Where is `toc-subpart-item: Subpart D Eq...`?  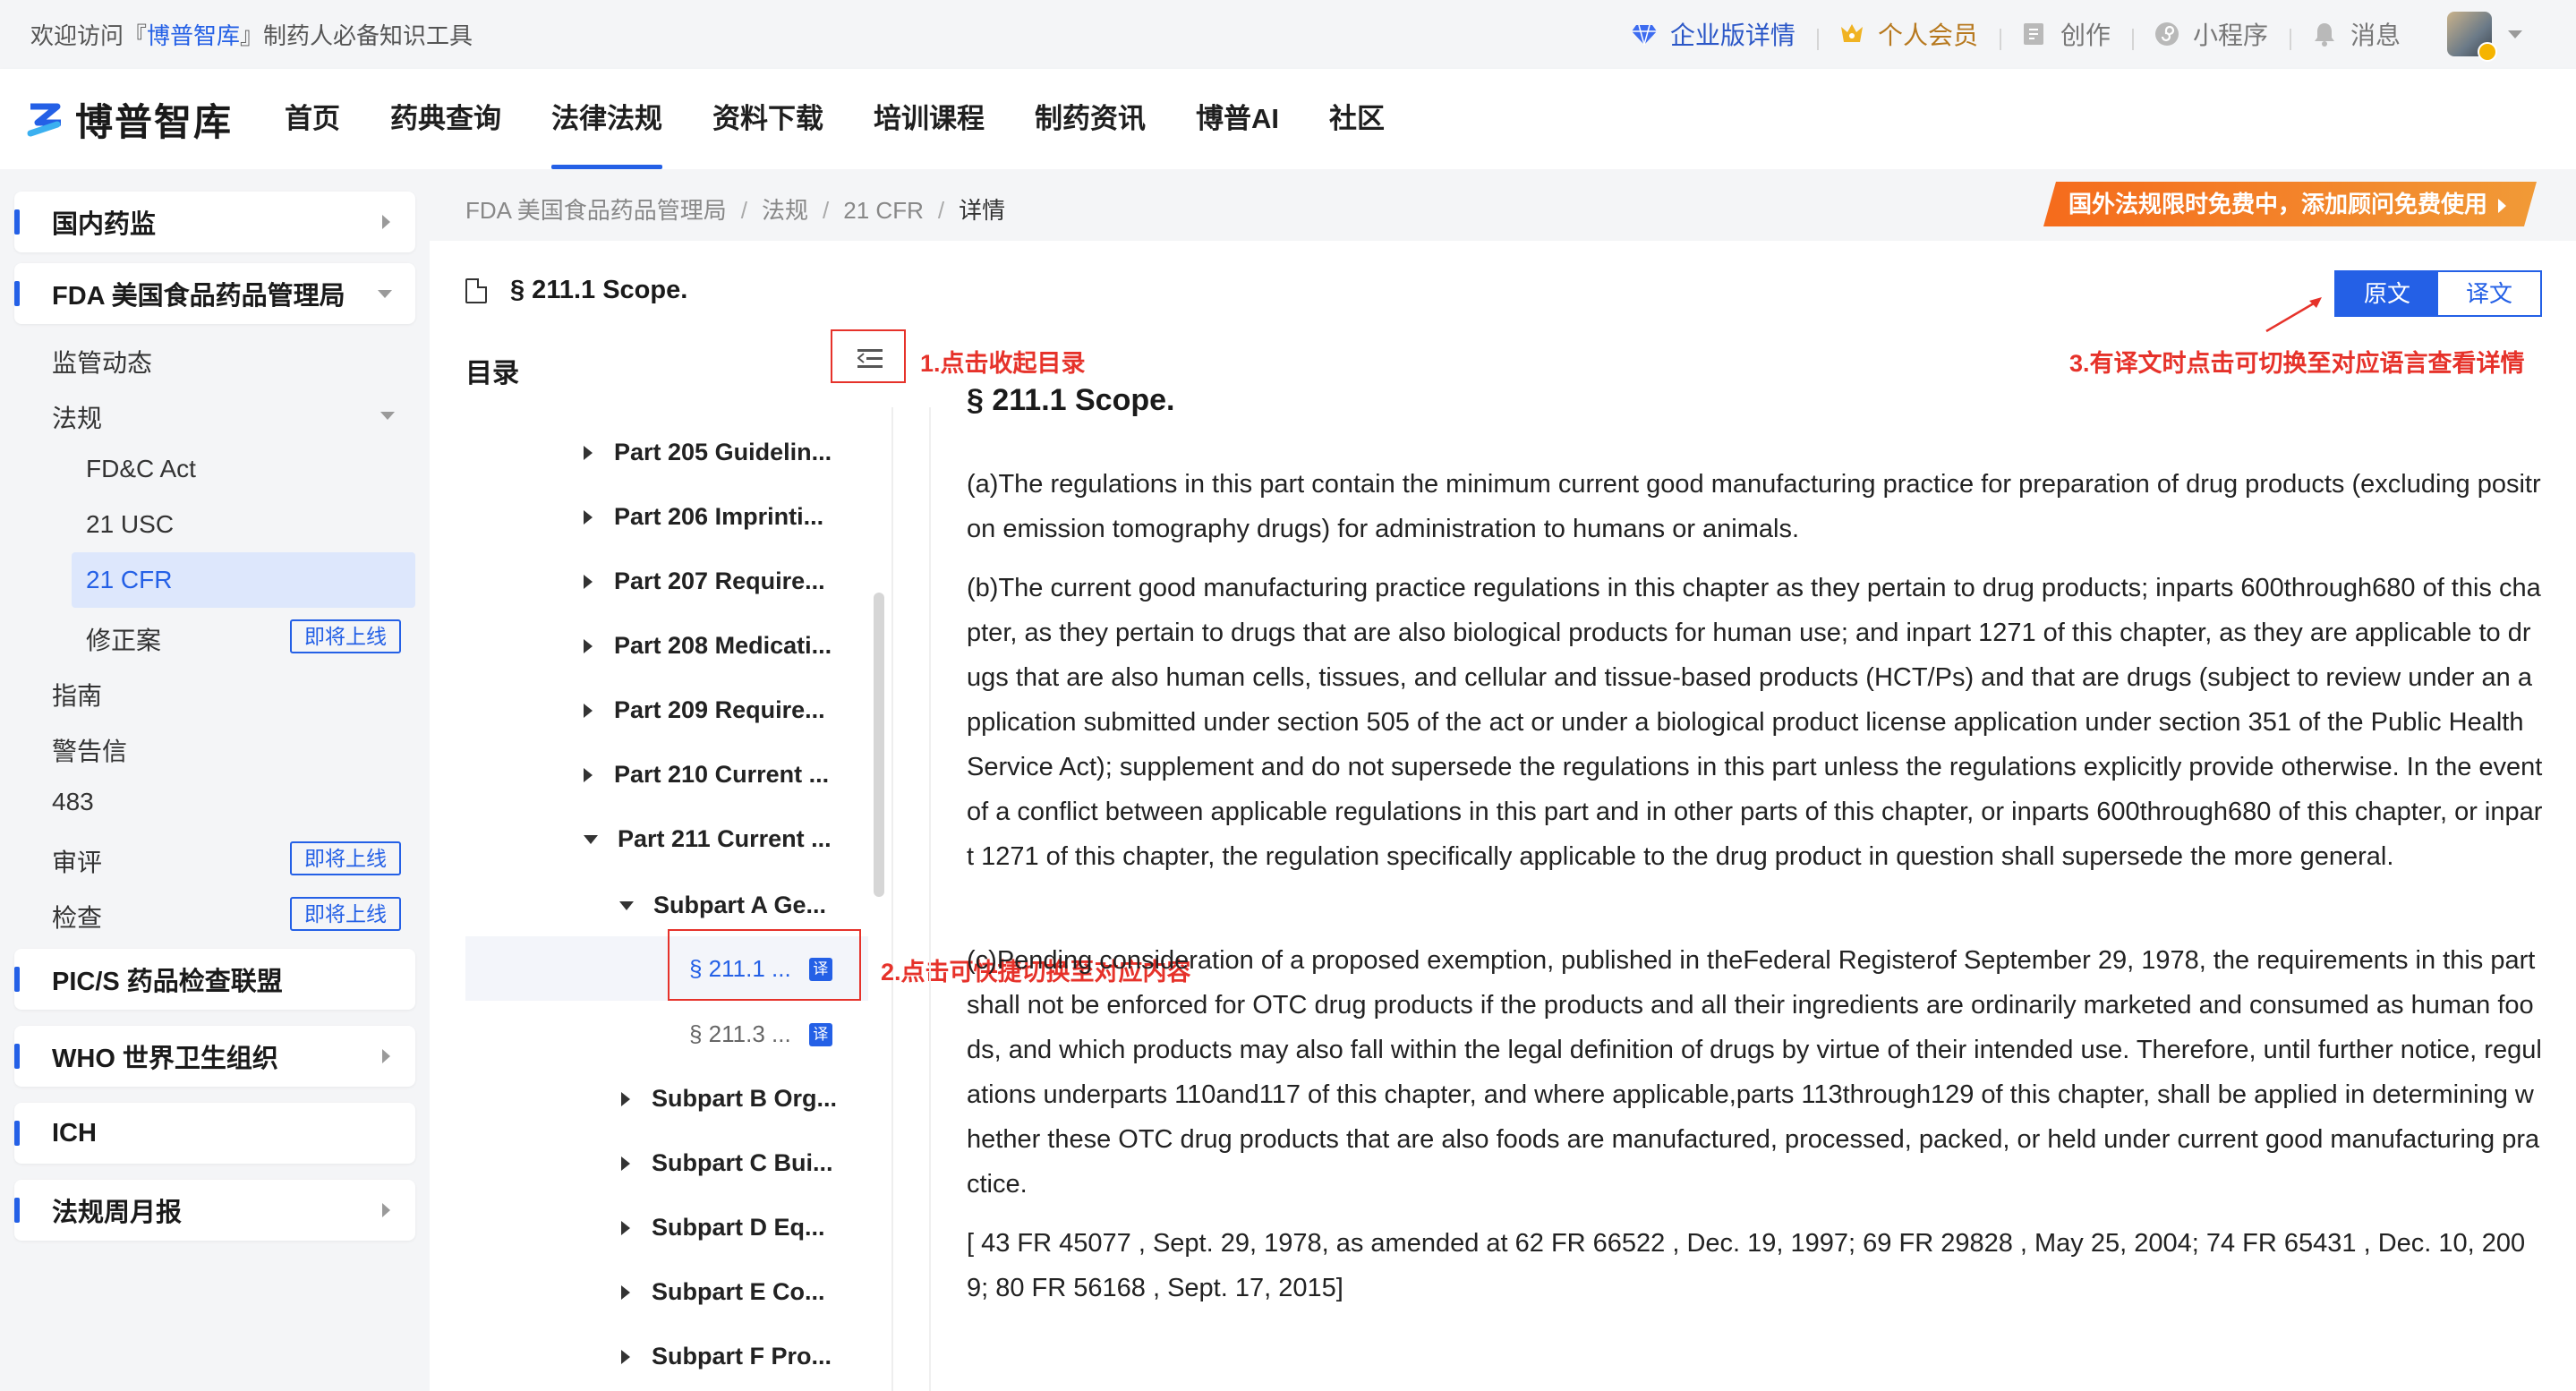 toc-subpart-item: Subpart D Eq... is located at coordinates (723, 1228).